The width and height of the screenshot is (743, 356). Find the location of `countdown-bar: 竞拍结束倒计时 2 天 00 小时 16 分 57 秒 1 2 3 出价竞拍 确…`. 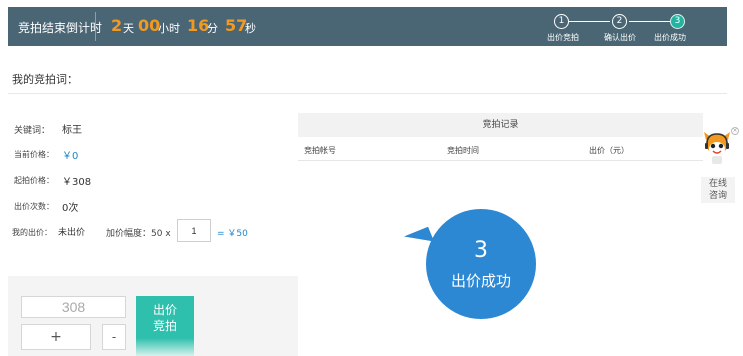

countdown-bar: 竞拍结束倒计时 2 天 00 小时 16 分 57 秒 1 2 3 出价竞拍 确… is located at coordinates (367, 26).